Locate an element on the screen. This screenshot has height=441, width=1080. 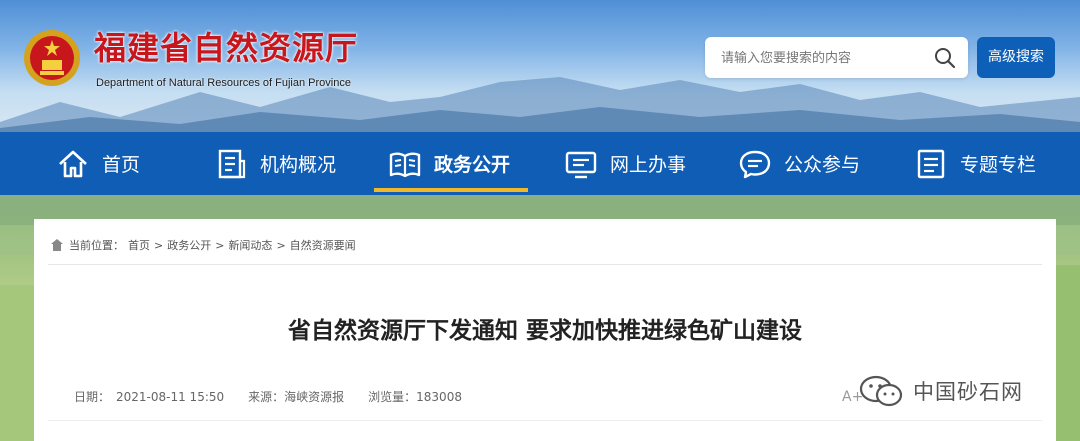
wechat-icon is located at coordinates (881, 391).